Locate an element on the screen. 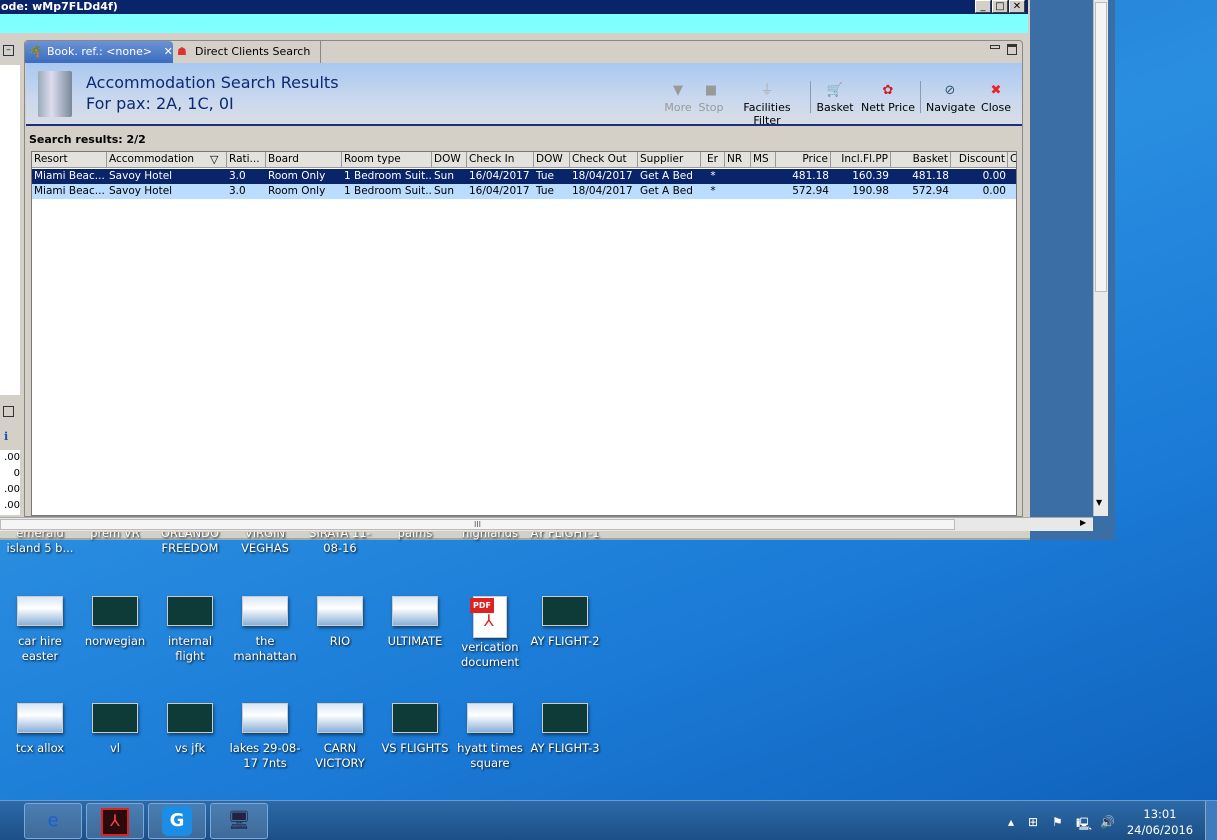  client-icon: ☗ is located at coordinates (182, 51).